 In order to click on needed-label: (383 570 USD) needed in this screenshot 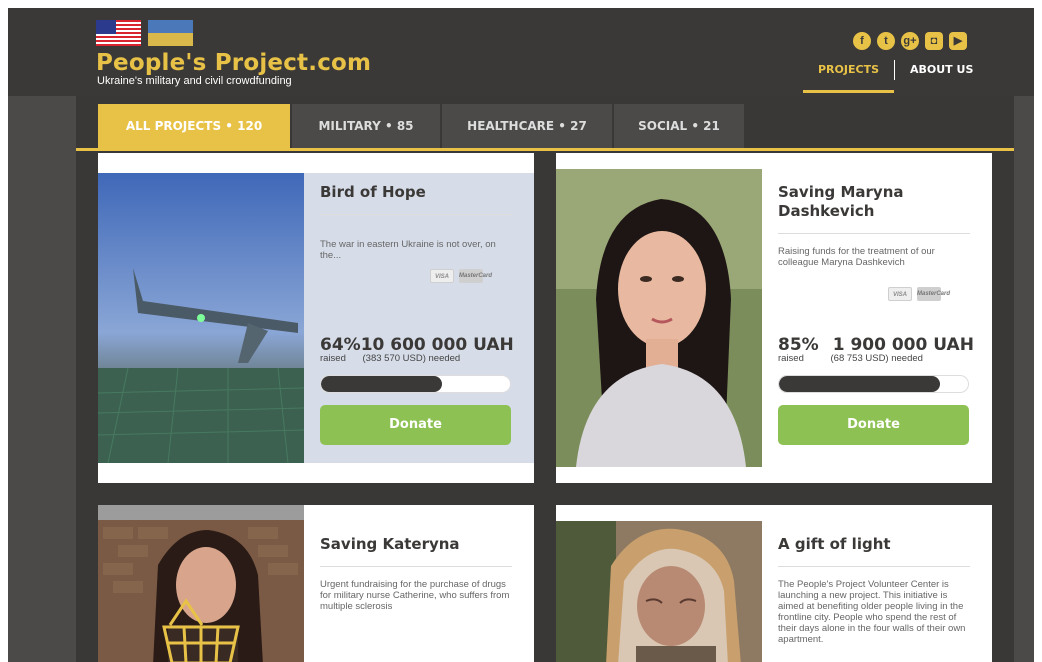, I will do `click(411, 358)`.